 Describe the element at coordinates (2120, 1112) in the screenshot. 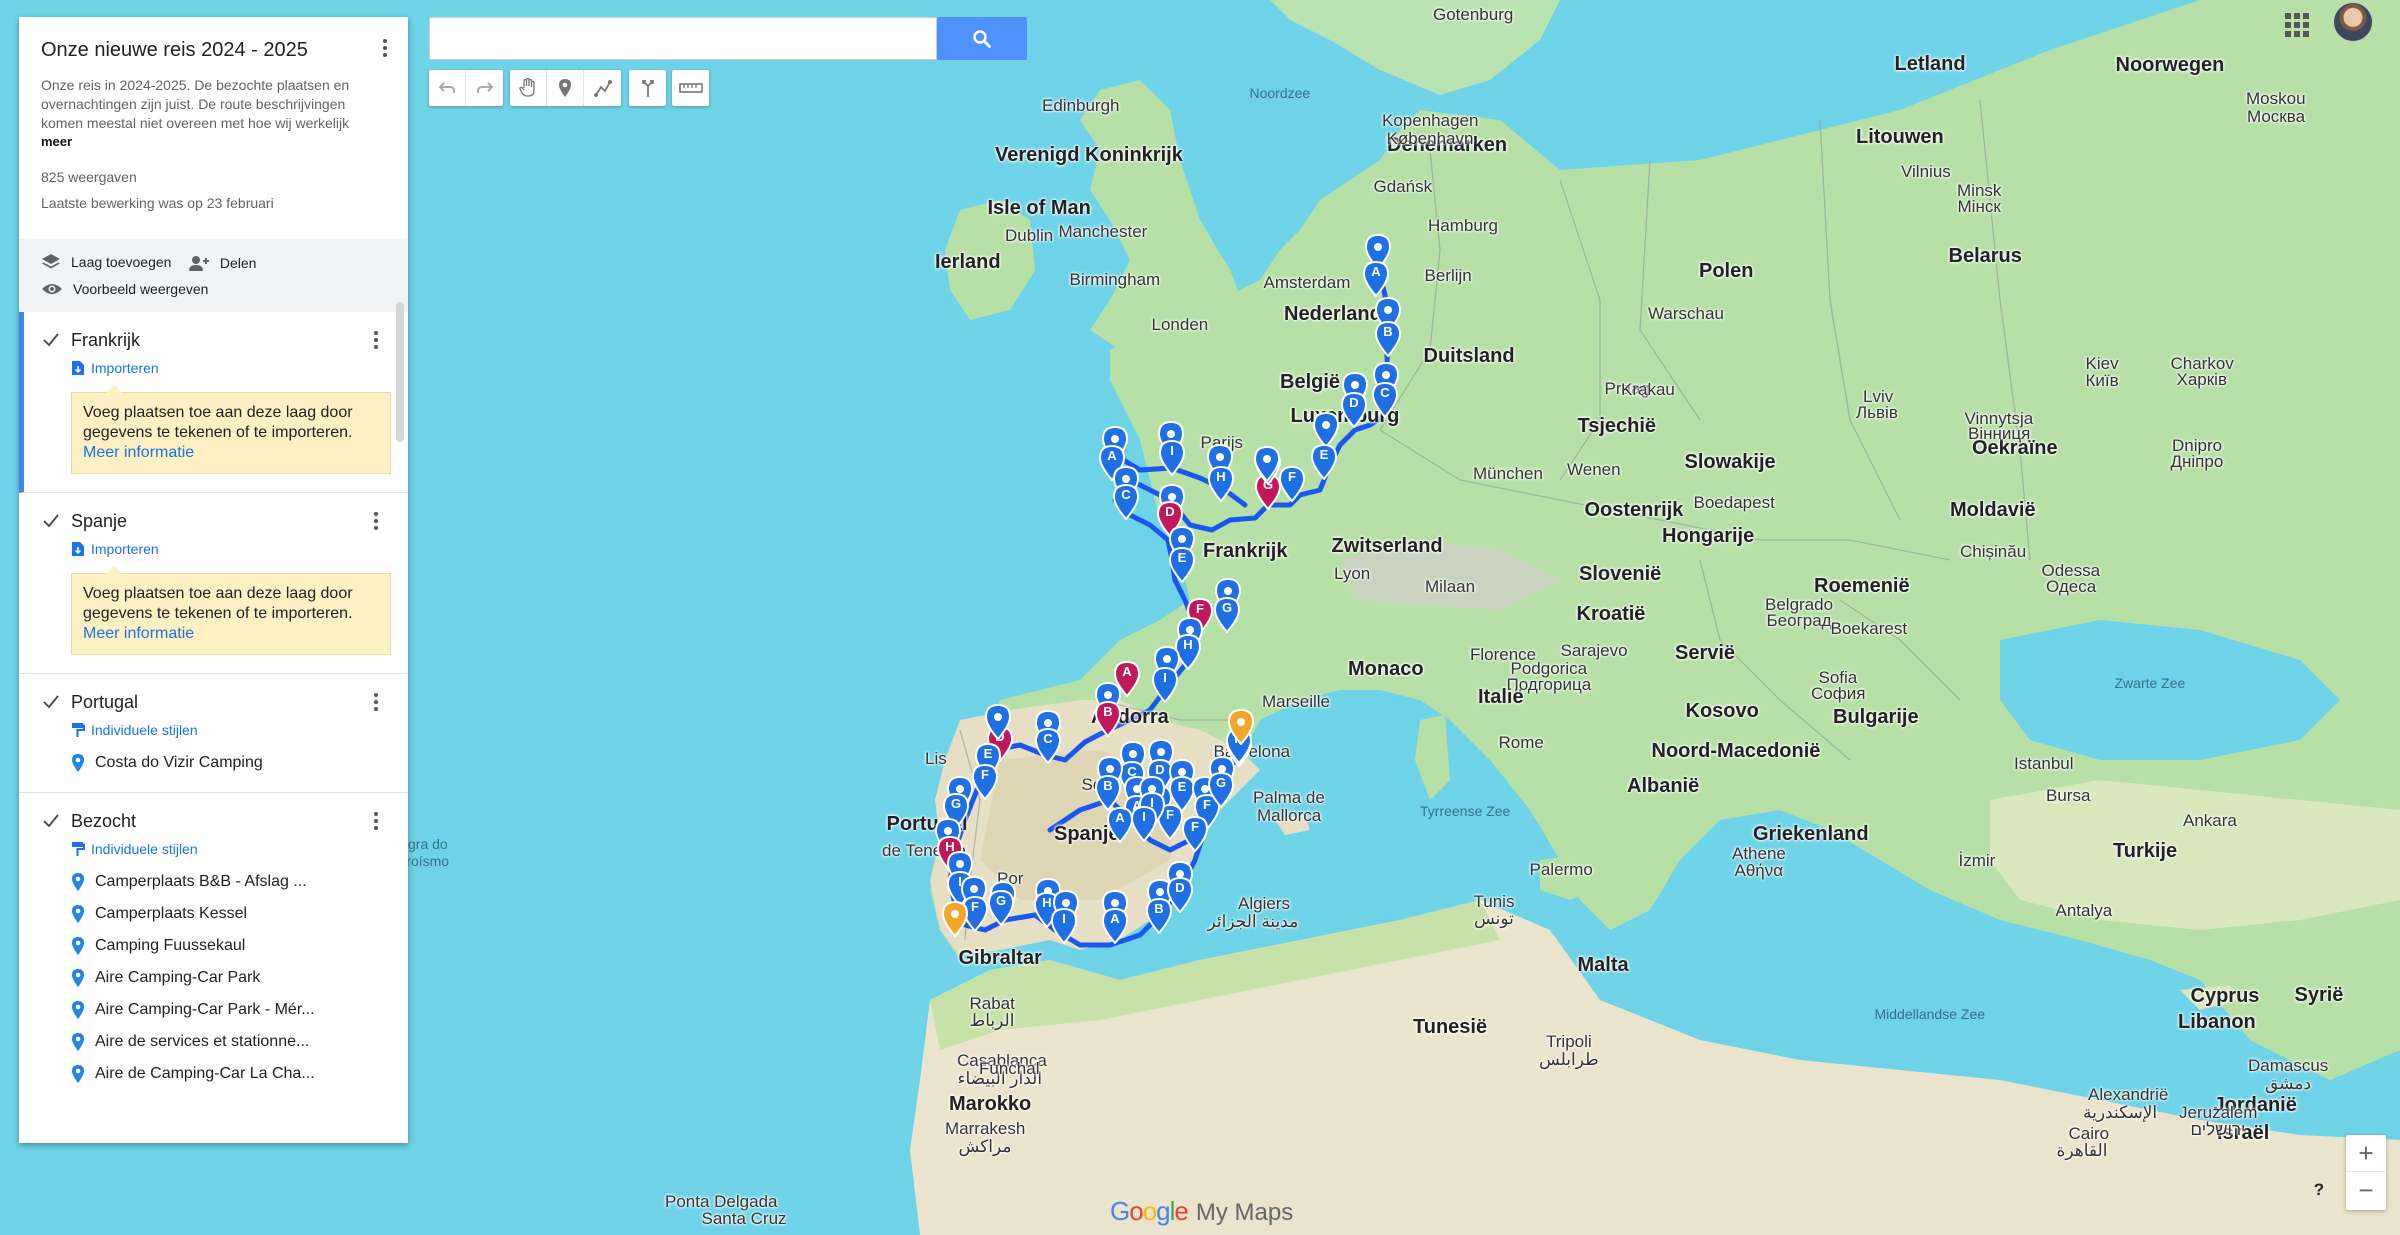

I see `city-label: الإسكندرية` at that location.